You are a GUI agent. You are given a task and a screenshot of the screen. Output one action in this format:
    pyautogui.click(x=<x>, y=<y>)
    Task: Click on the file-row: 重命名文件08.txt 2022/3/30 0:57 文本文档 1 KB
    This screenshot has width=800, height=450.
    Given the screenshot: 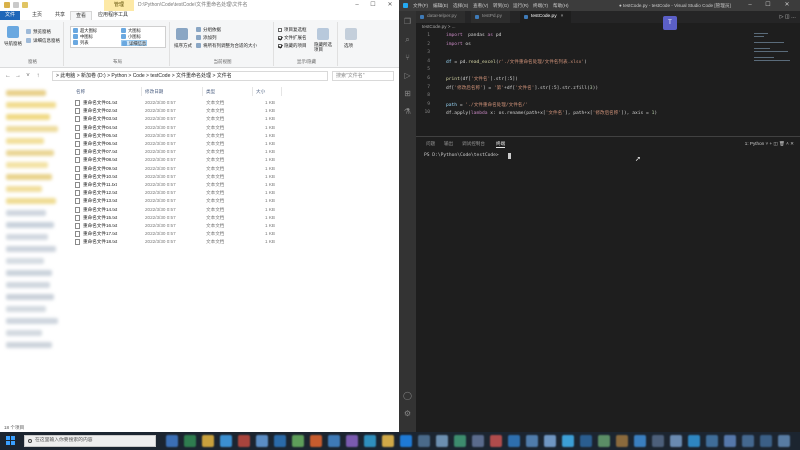 What is the action you would take?
    pyautogui.click(x=185, y=160)
    